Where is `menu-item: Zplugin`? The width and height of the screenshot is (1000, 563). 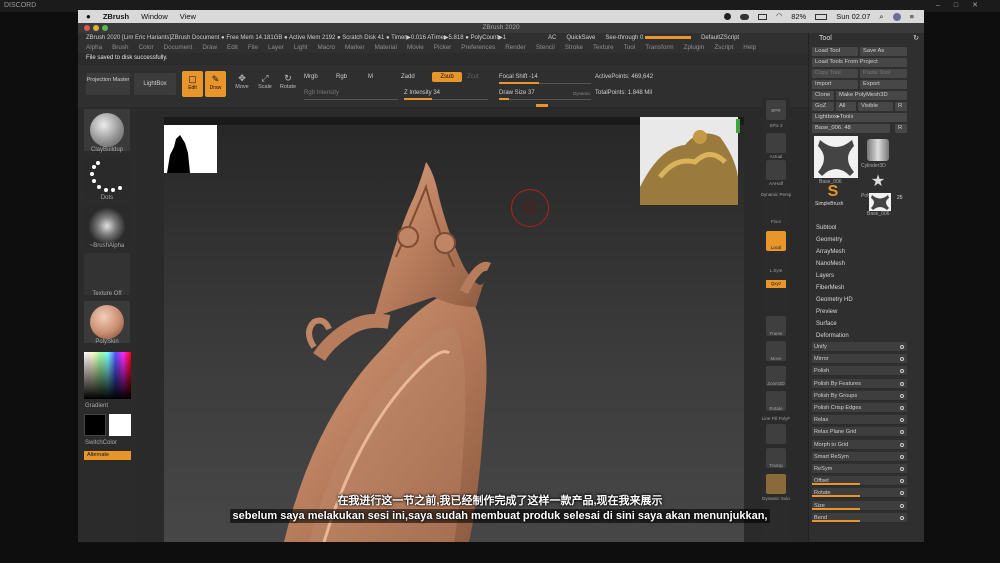
menu-item: Zplugin is located at coordinates (694, 48).